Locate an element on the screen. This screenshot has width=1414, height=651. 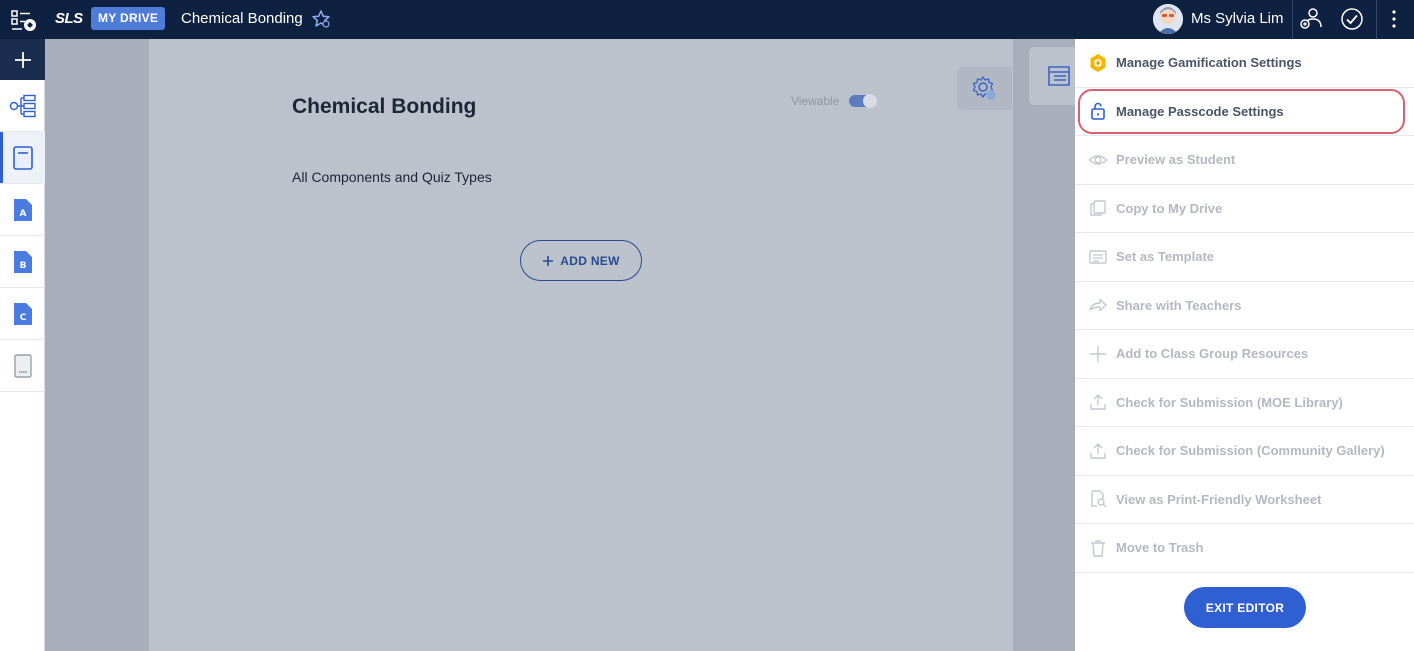
sidebar-item-section-c: C is located at coordinates (22, 314).